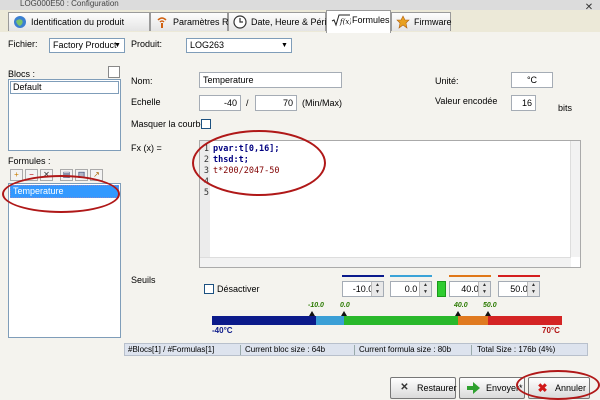  Describe the element at coordinates (403, 22) in the screenshot. I see `star-icon` at that location.